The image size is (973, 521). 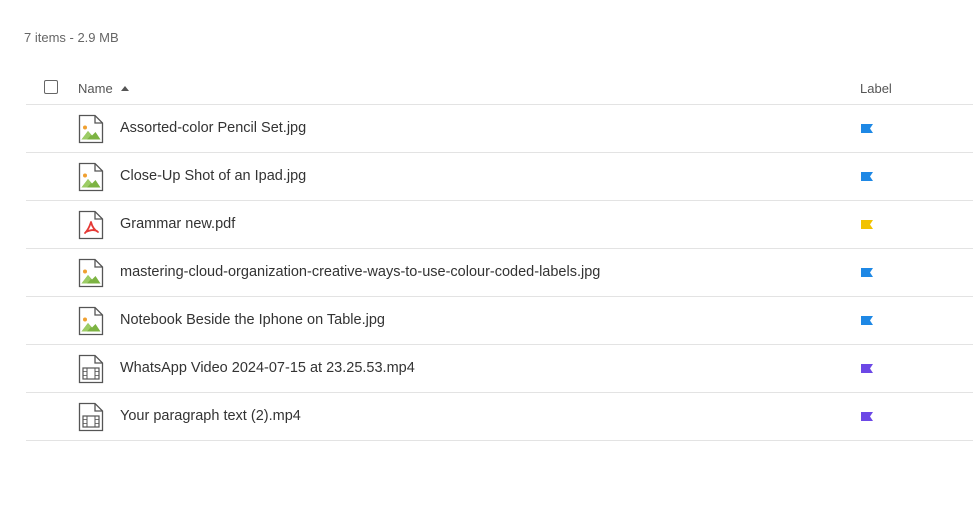 What do you see at coordinates (213, 128) in the screenshot?
I see `file-name: Assorted-color Pencil Set.jpg` at bounding box center [213, 128].